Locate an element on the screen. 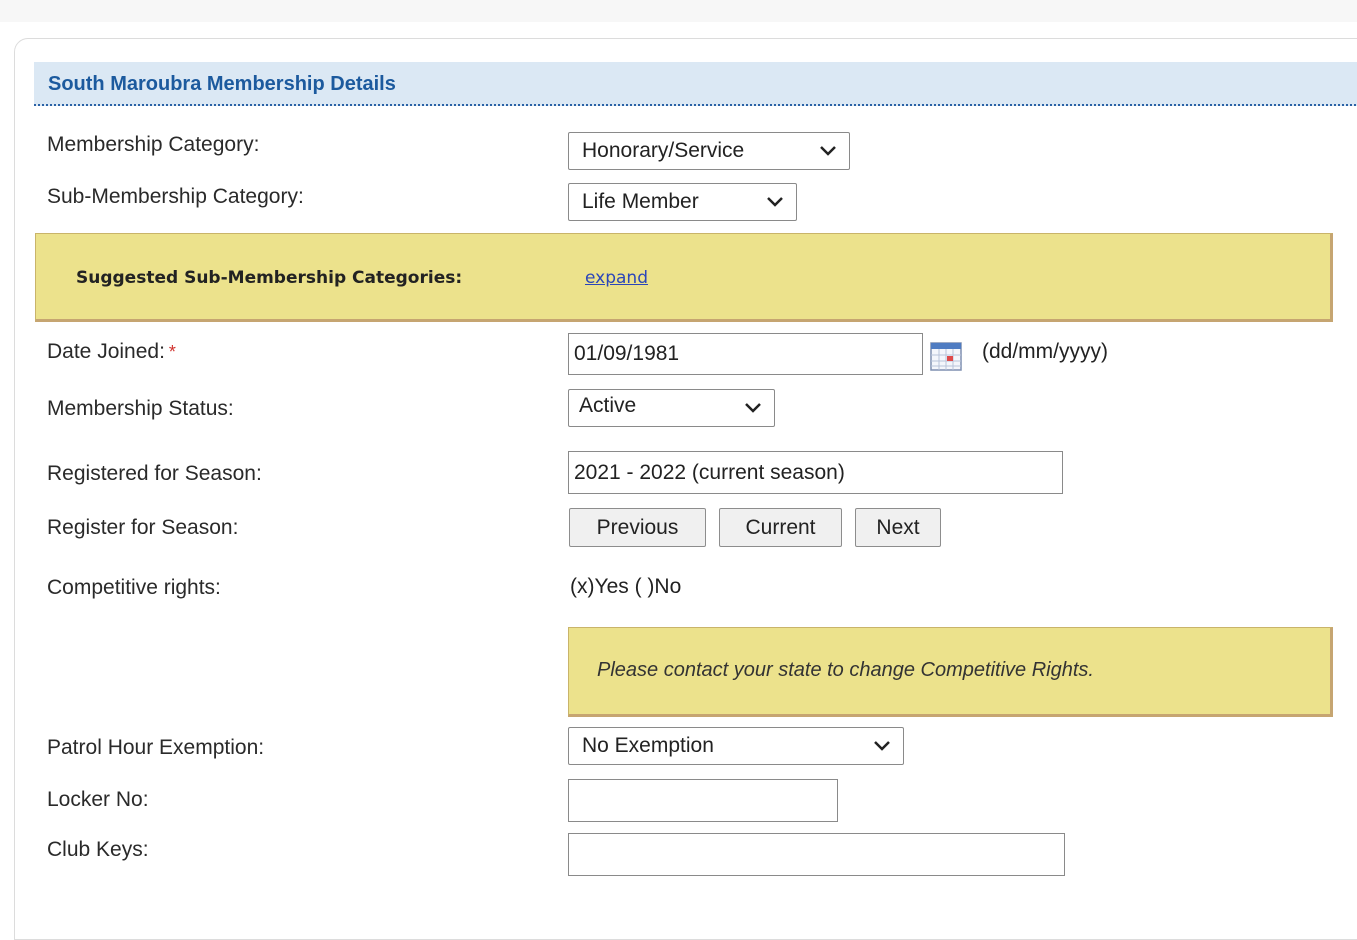 This screenshot has height=940, width=1357. patrol-hour-exemption-select: No Exemption is located at coordinates (736, 746).